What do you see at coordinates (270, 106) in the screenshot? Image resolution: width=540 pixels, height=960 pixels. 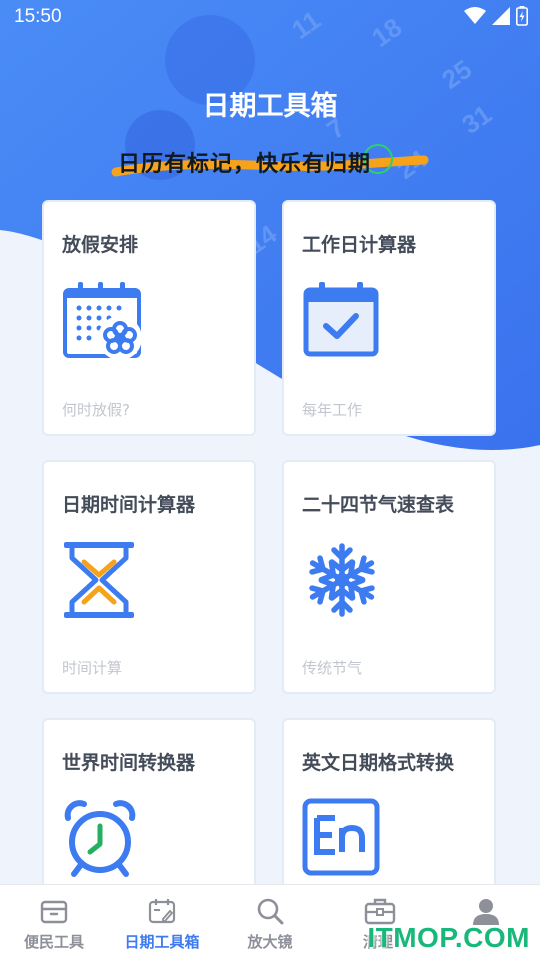 I see `page-title: 日期工具箱` at bounding box center [270, 106].